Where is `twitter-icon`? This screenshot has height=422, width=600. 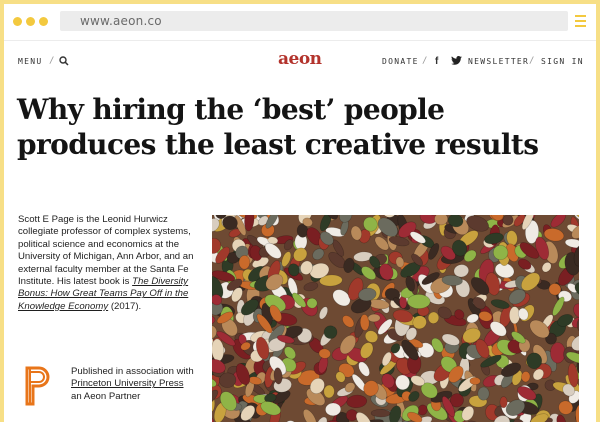 twitter-icon is located at coordinates (456, 60).